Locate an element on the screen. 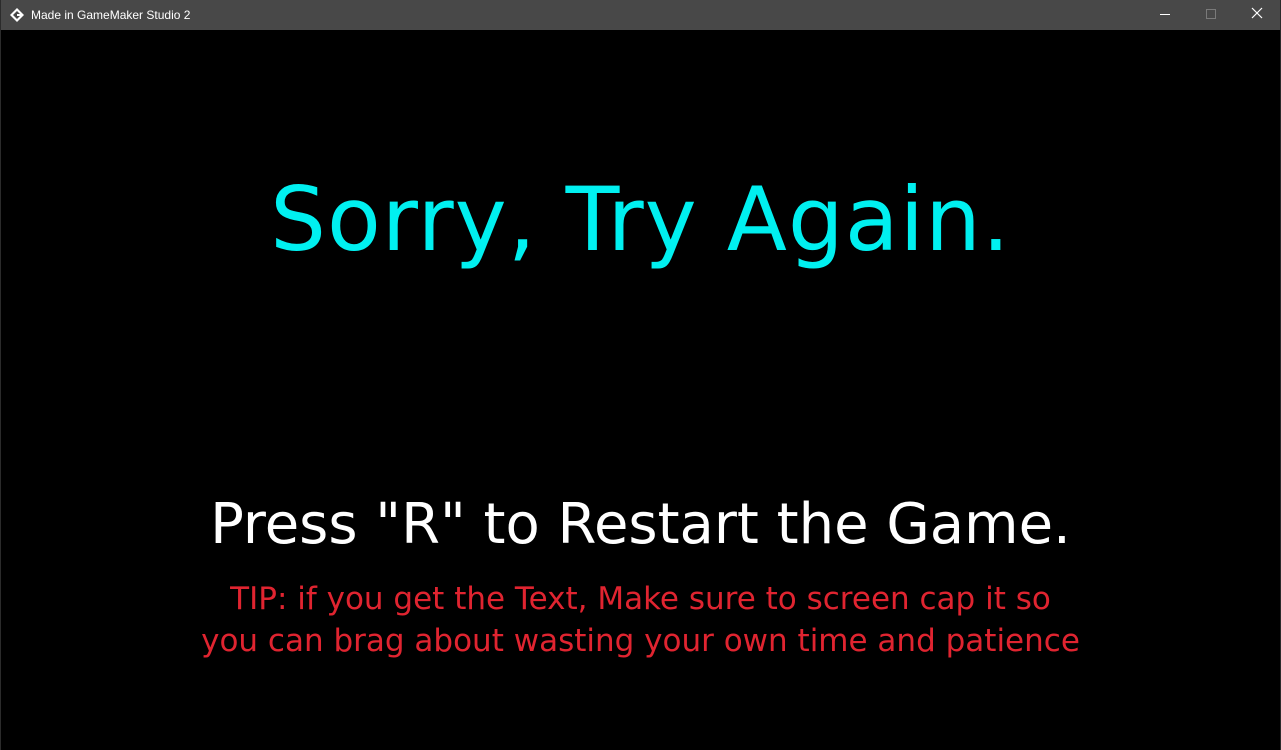 Image resolution: width=1281 pixels, height=750 pixels. close-button is located at coordinates (1257, 15).